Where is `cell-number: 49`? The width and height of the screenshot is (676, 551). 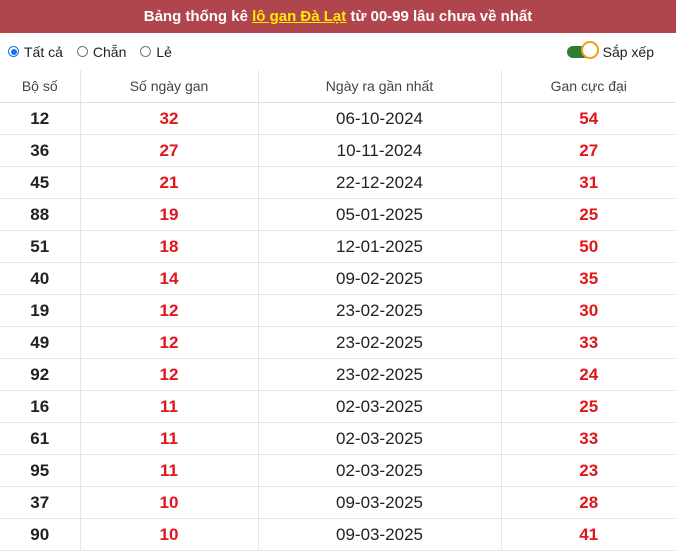
cell-number: 49 is located at coordinates (40, 342).